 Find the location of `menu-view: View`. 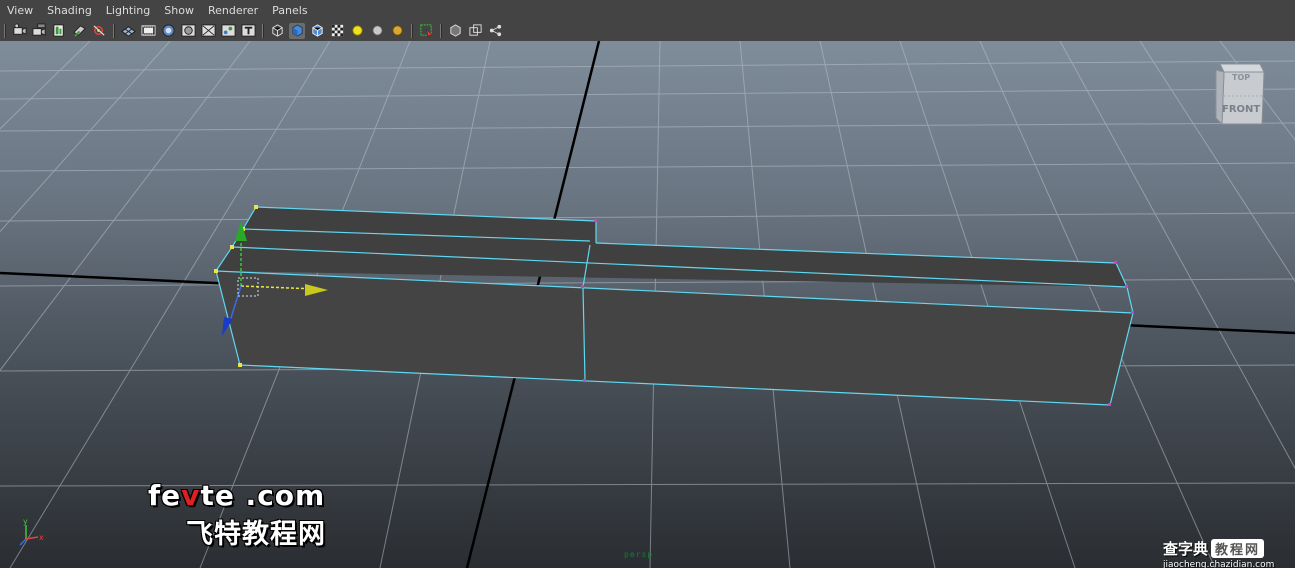

menu-view: View is located at coordinates (20, 10).